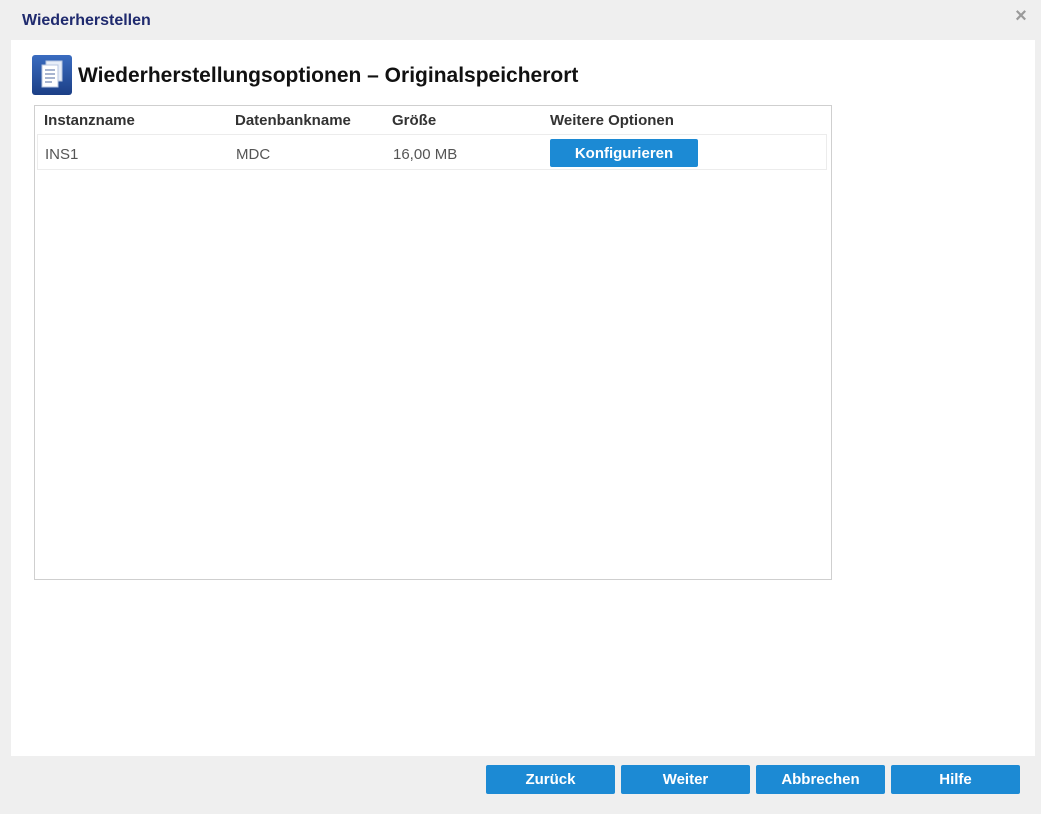  Describe the element at coordinates (612, 120) in the screenshot. I see `column-header-options: Weitere Optionen` at that location.